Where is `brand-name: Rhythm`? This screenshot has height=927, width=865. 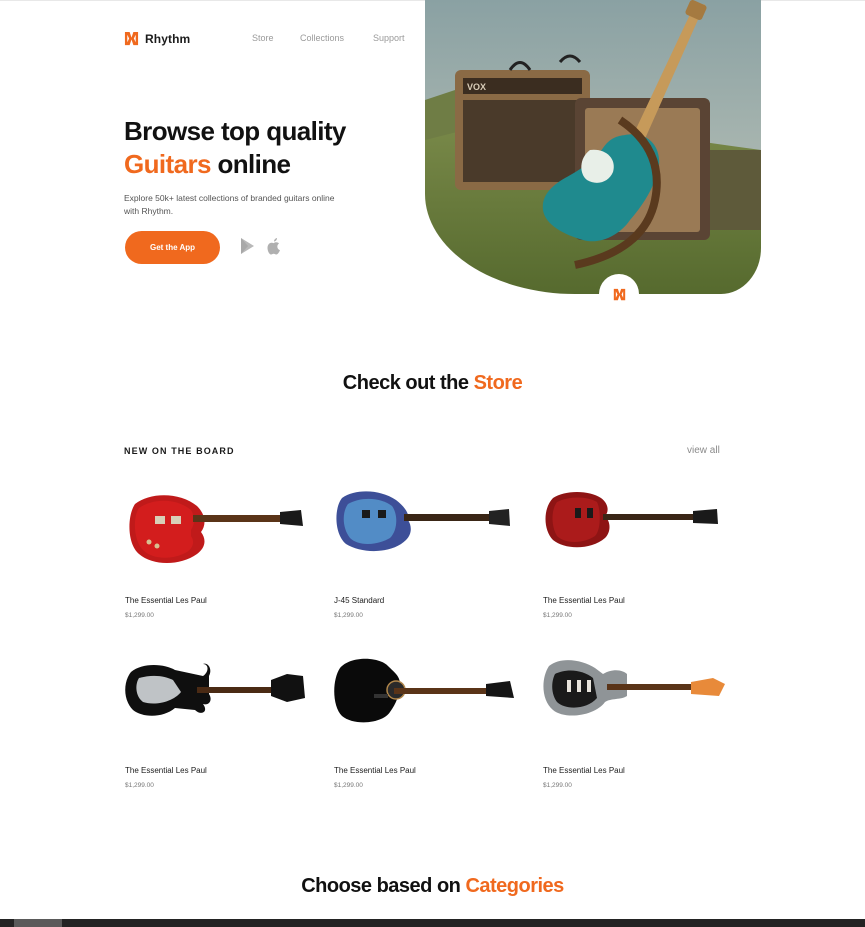
brand-name: Rhythm is located at coordinates (168, 38).